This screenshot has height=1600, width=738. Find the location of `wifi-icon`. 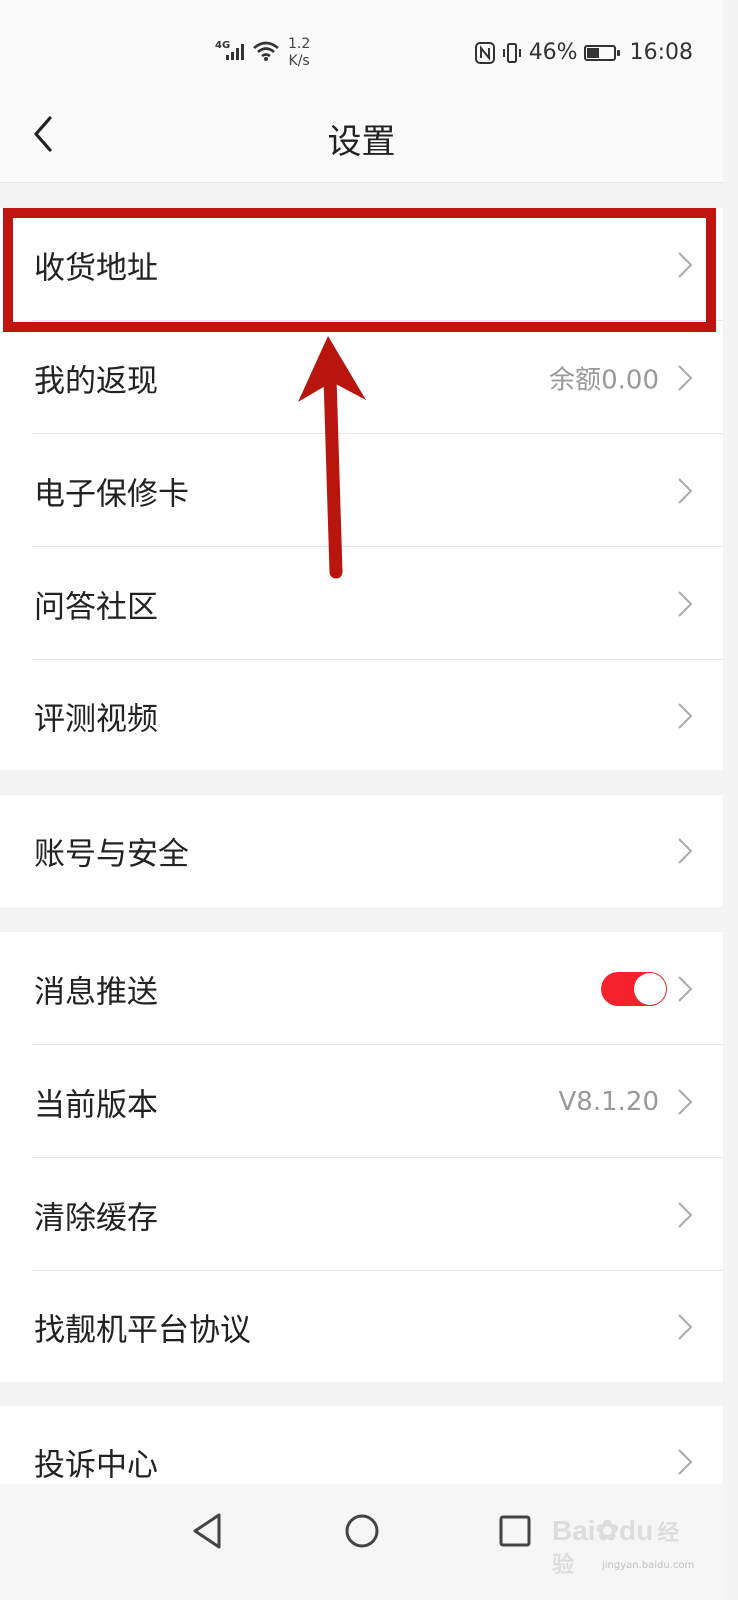

wifi-icon is located at coordinates (266, 51).